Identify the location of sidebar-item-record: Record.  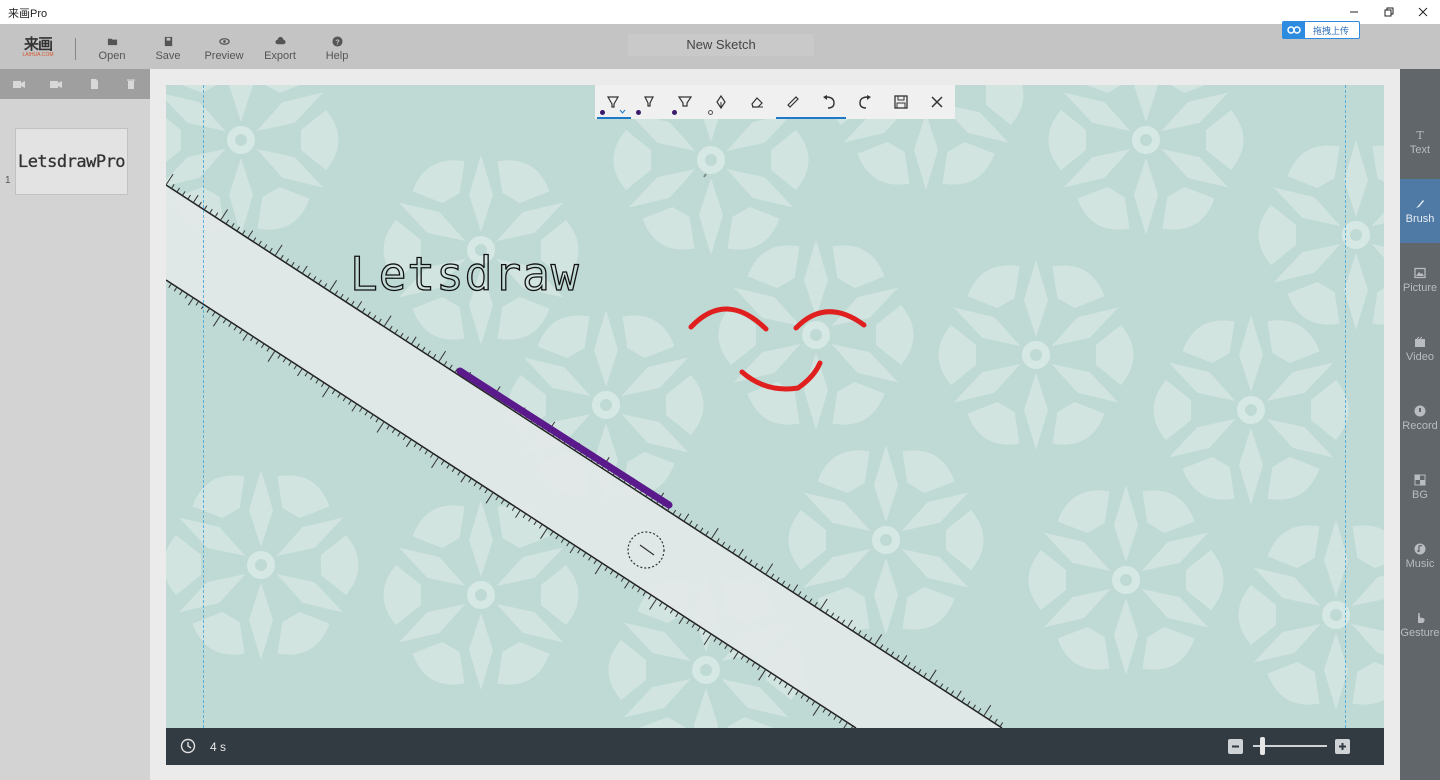
(1420, 418).